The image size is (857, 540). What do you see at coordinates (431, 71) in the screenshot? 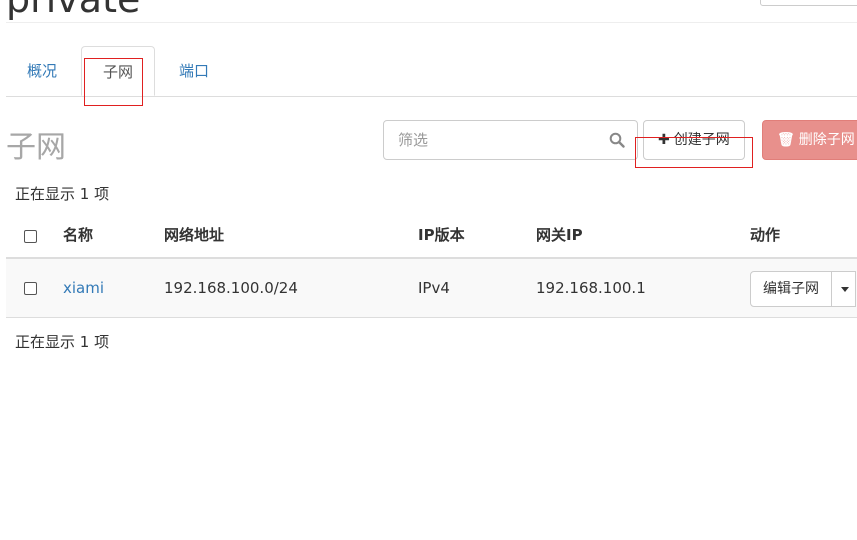
I see `tab-bar: 概况 子网 端口` at bounding box center [431, 71].